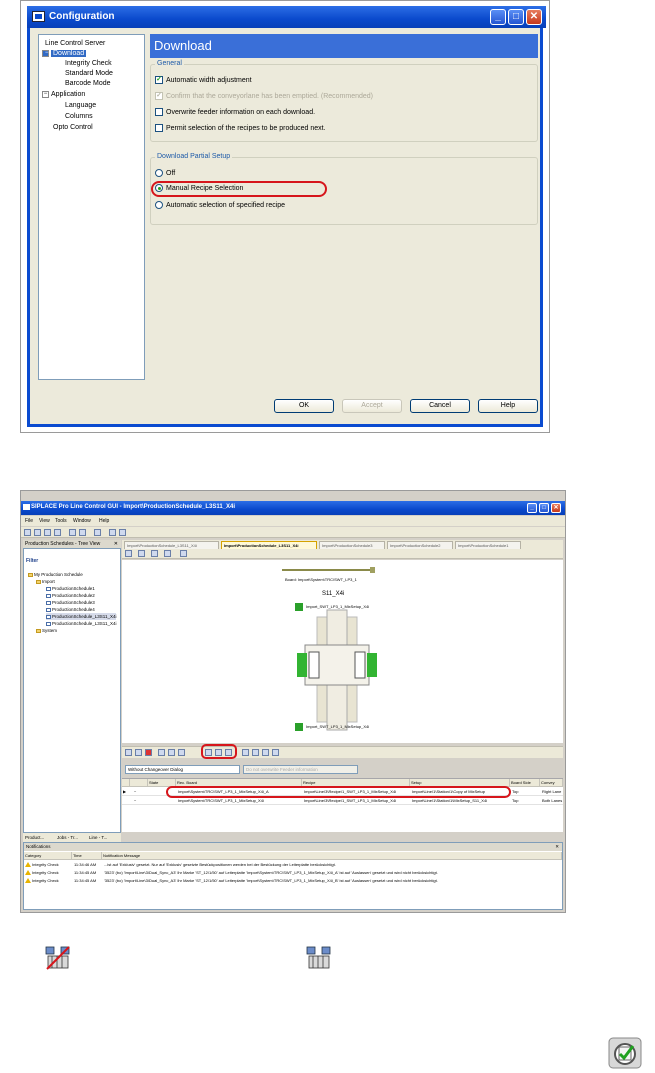  What do you see at coordinates (337, 606) in the screenshot?
I see `setup-label-top: Import_SWT_LP3_1_MixSetup_X4i` at bounding box center [337, 606].